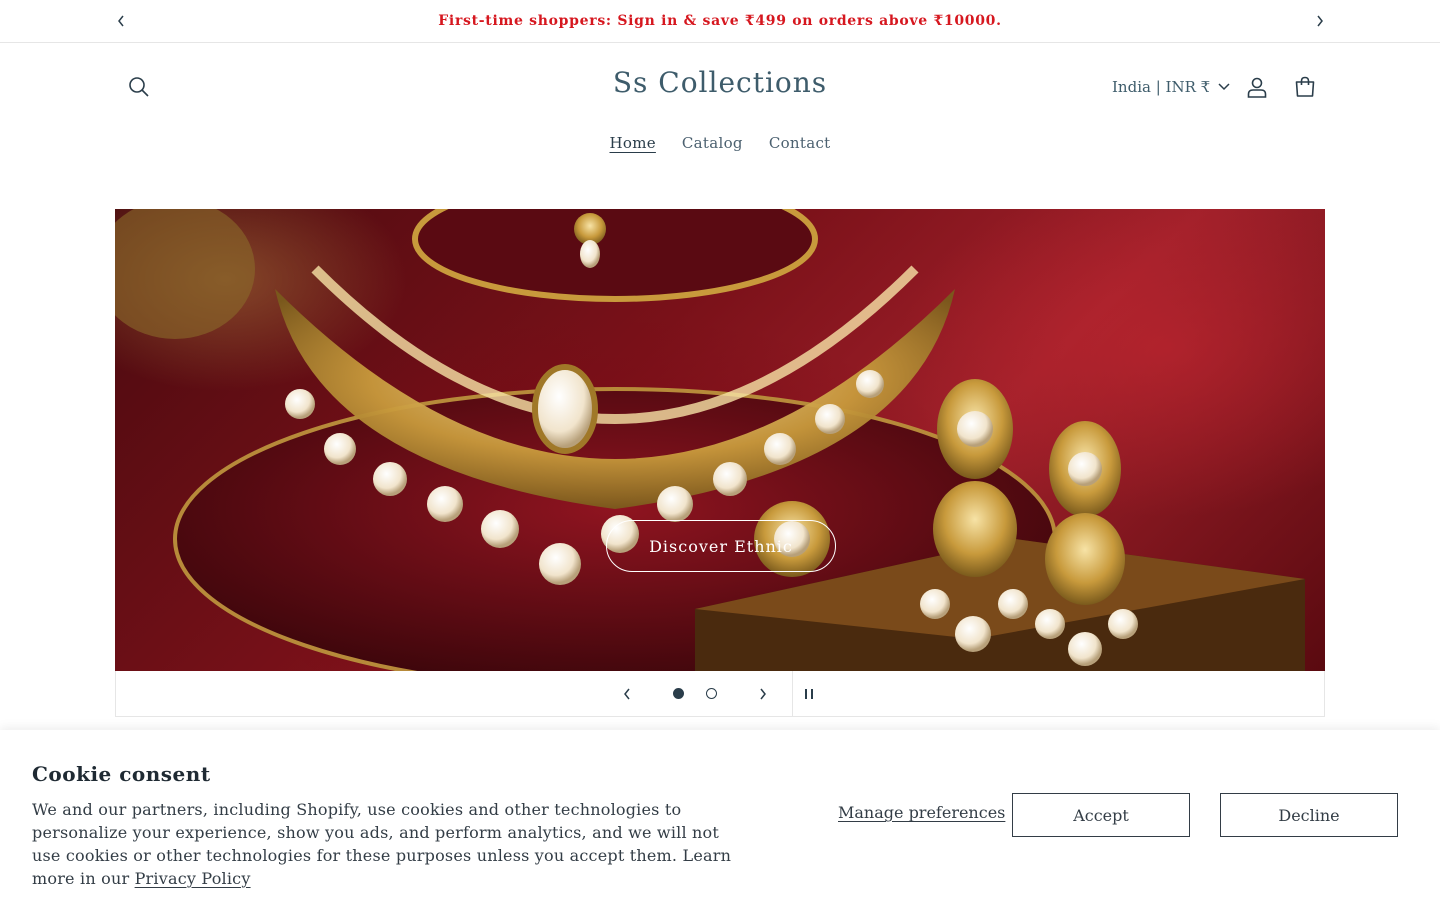 This screenshot has width=1440, height=900. I want to click on controls-divider, so click(792, 694).